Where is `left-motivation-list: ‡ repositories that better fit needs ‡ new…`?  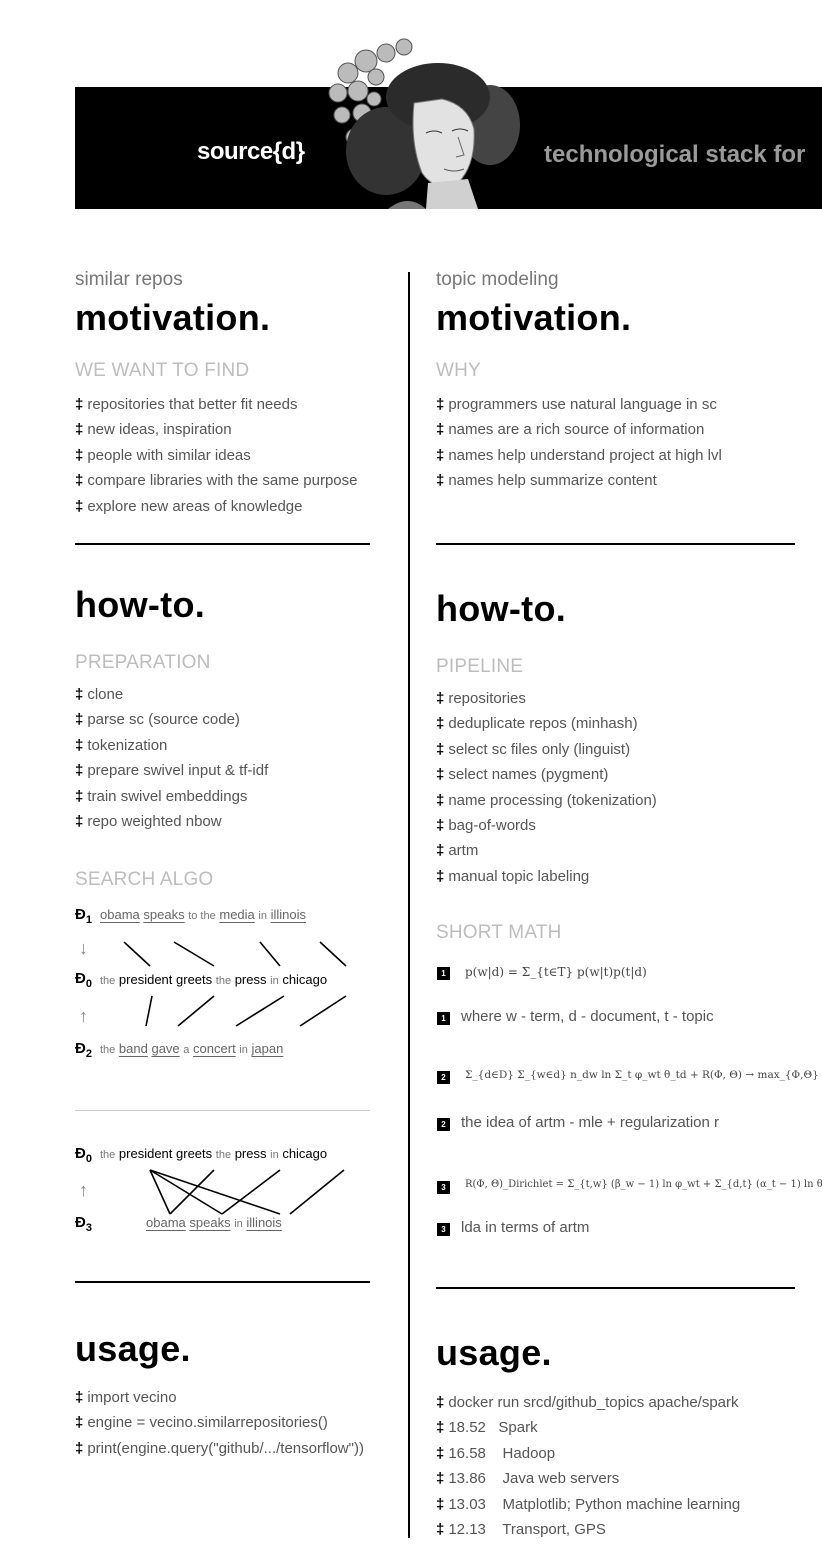 left-motivation-list: ‡ repositories that better fit needs ‡ new… is located at coordinates (216, 458).